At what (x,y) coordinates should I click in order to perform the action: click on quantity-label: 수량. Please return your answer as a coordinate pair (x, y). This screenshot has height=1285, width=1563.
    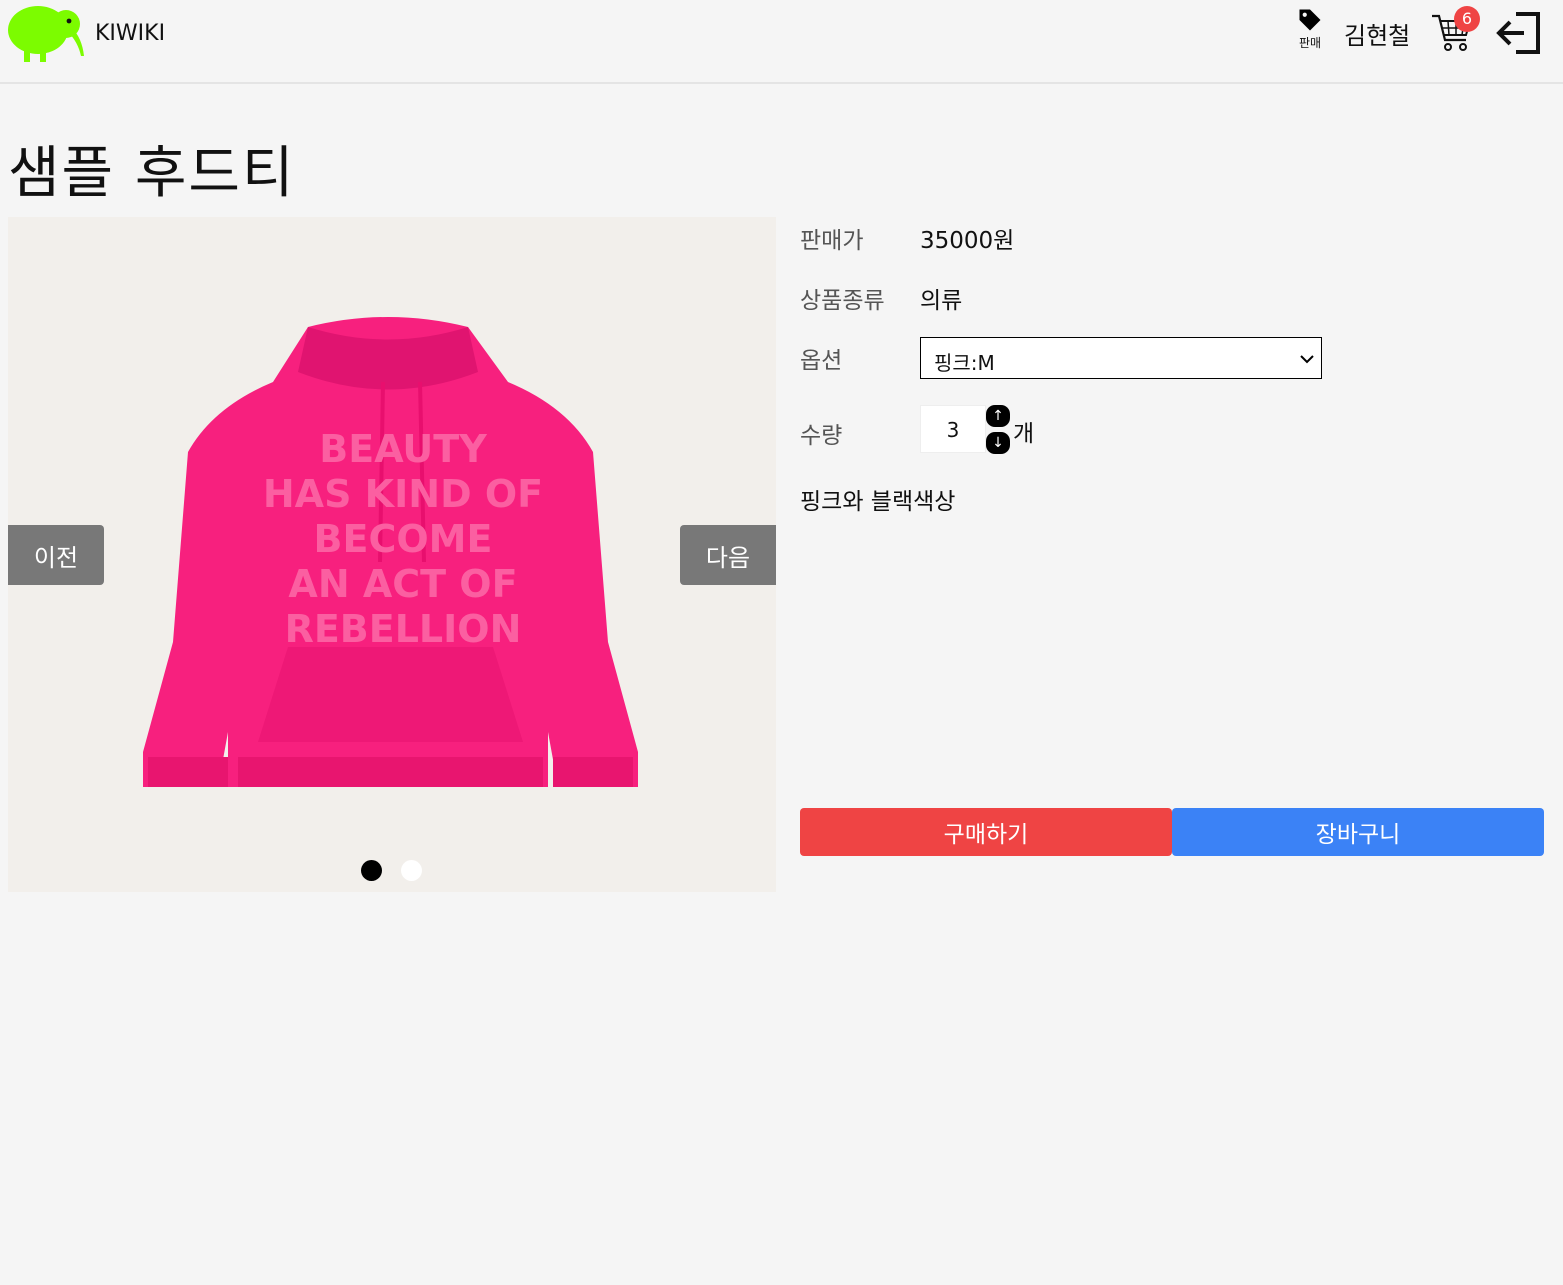
    Looking at the image, I should click on (821, 436).